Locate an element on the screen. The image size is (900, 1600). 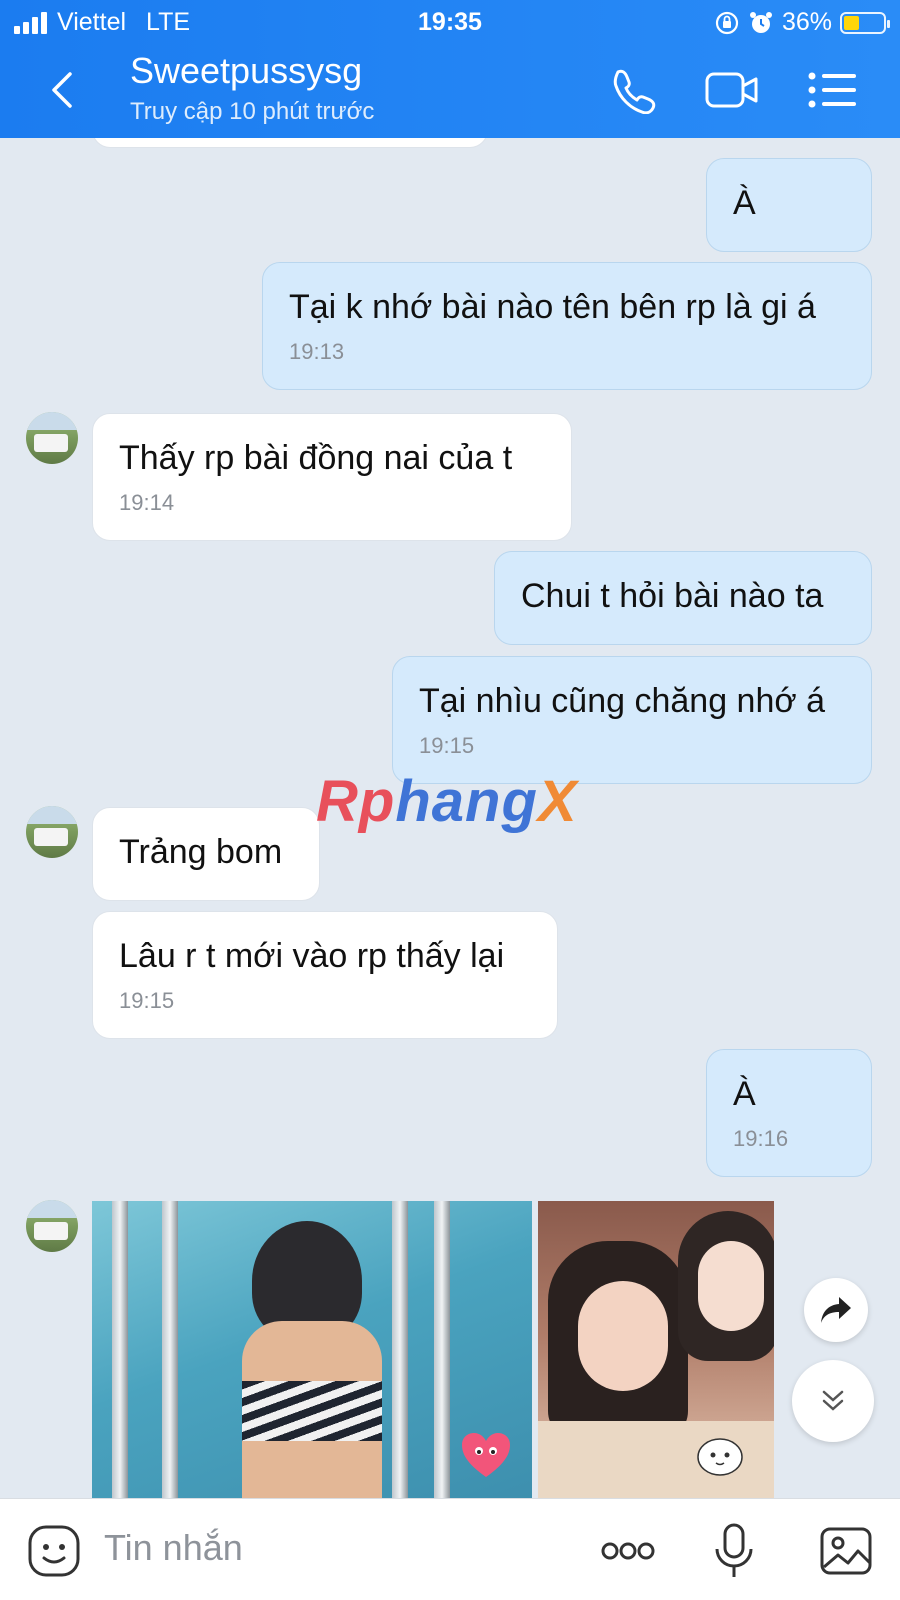
alarm-icon is located at coordinates (760, 22).